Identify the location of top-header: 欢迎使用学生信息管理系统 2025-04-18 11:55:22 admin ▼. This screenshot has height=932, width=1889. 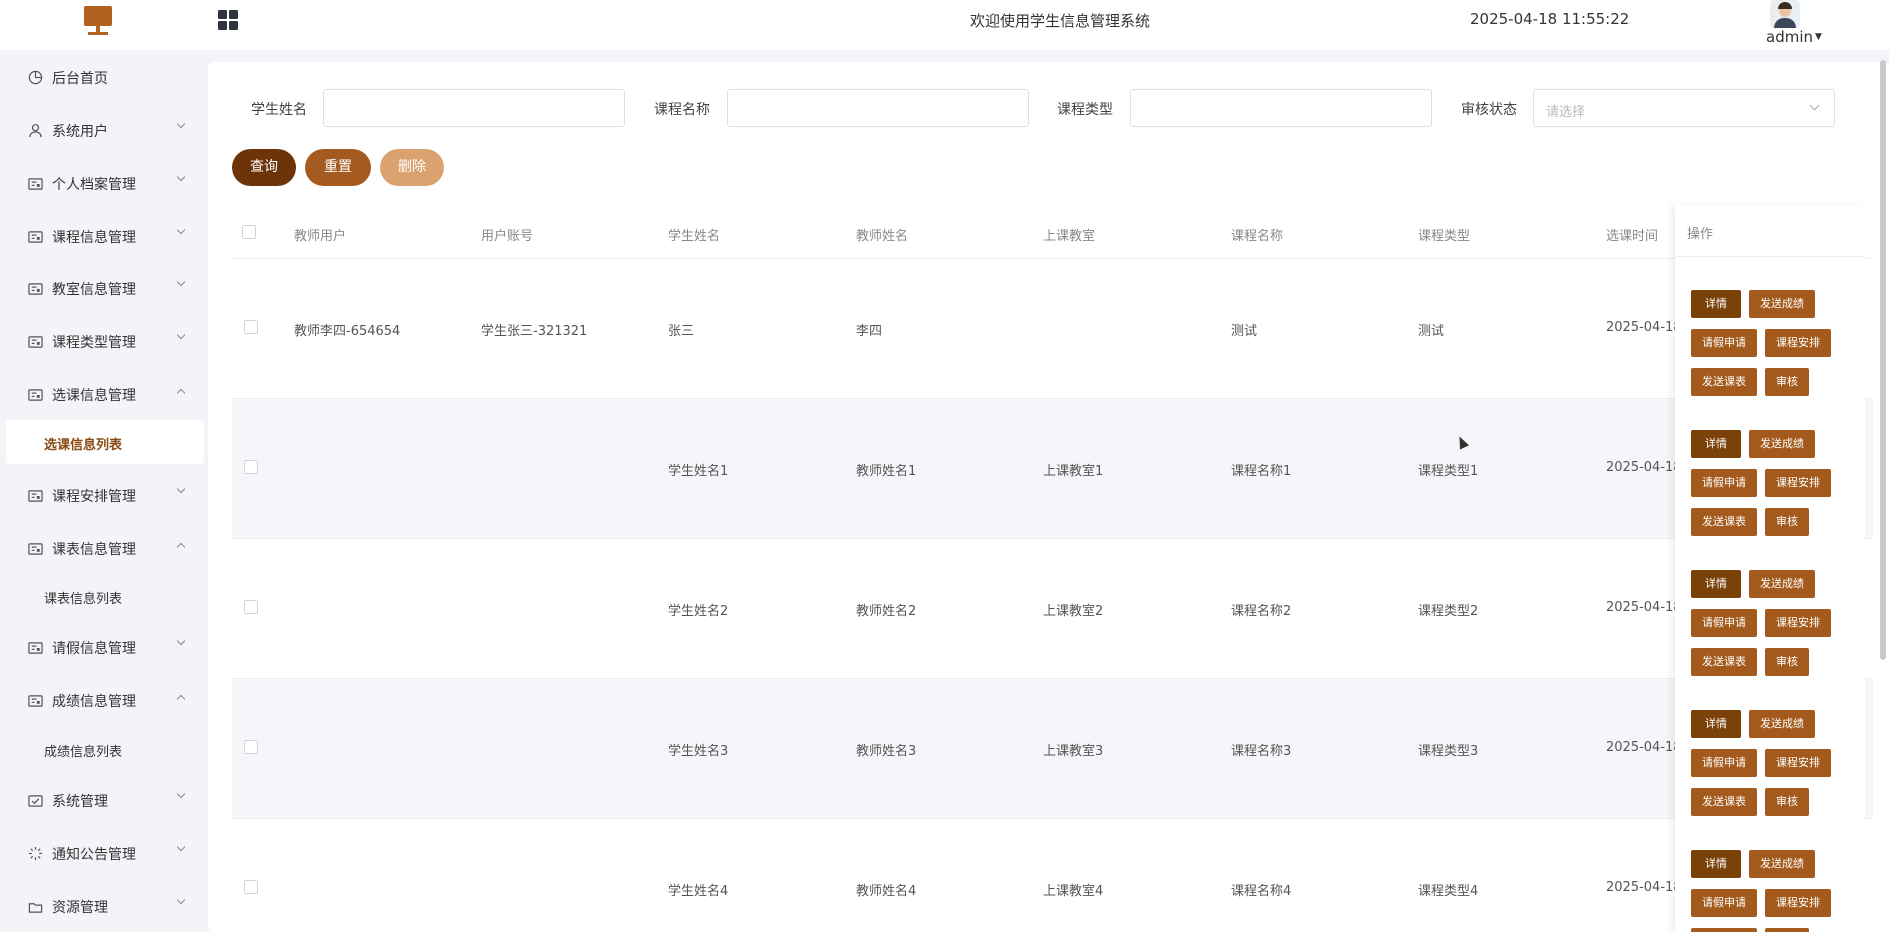
(944, 25).